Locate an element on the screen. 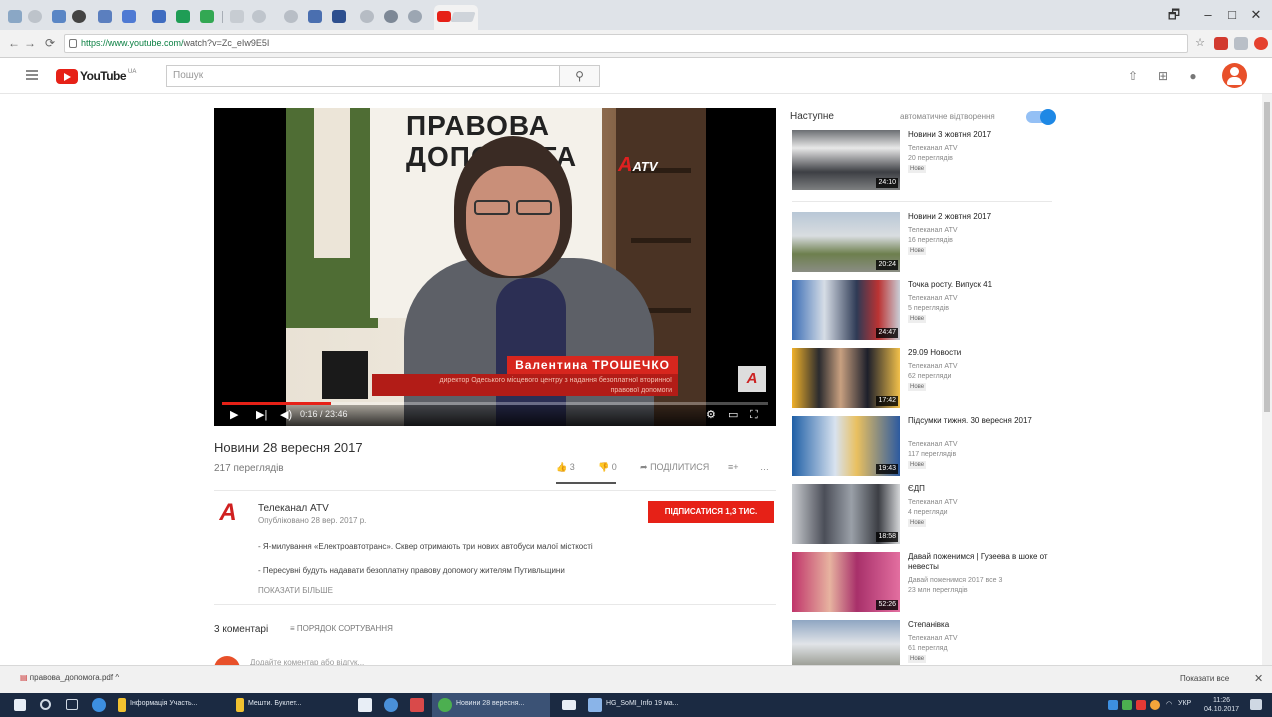 This screenshot has width=1272, height=717. minimize-button: – is located at coordinates (1208, 15).